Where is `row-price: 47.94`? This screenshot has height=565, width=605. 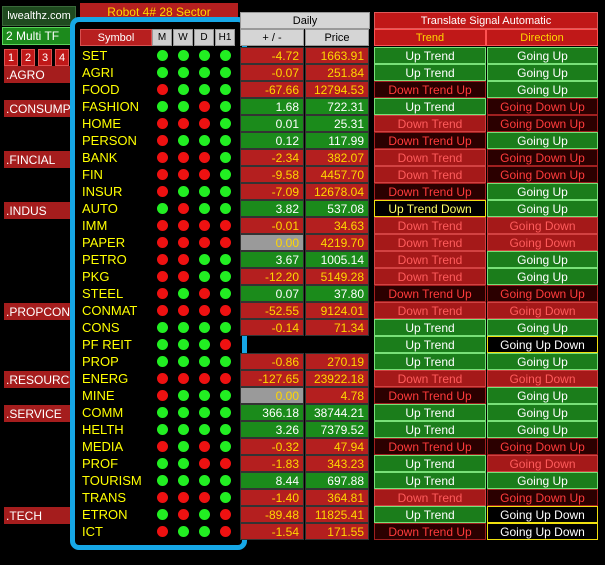 row-price: 47.94 is located at coordinates (337, 446).